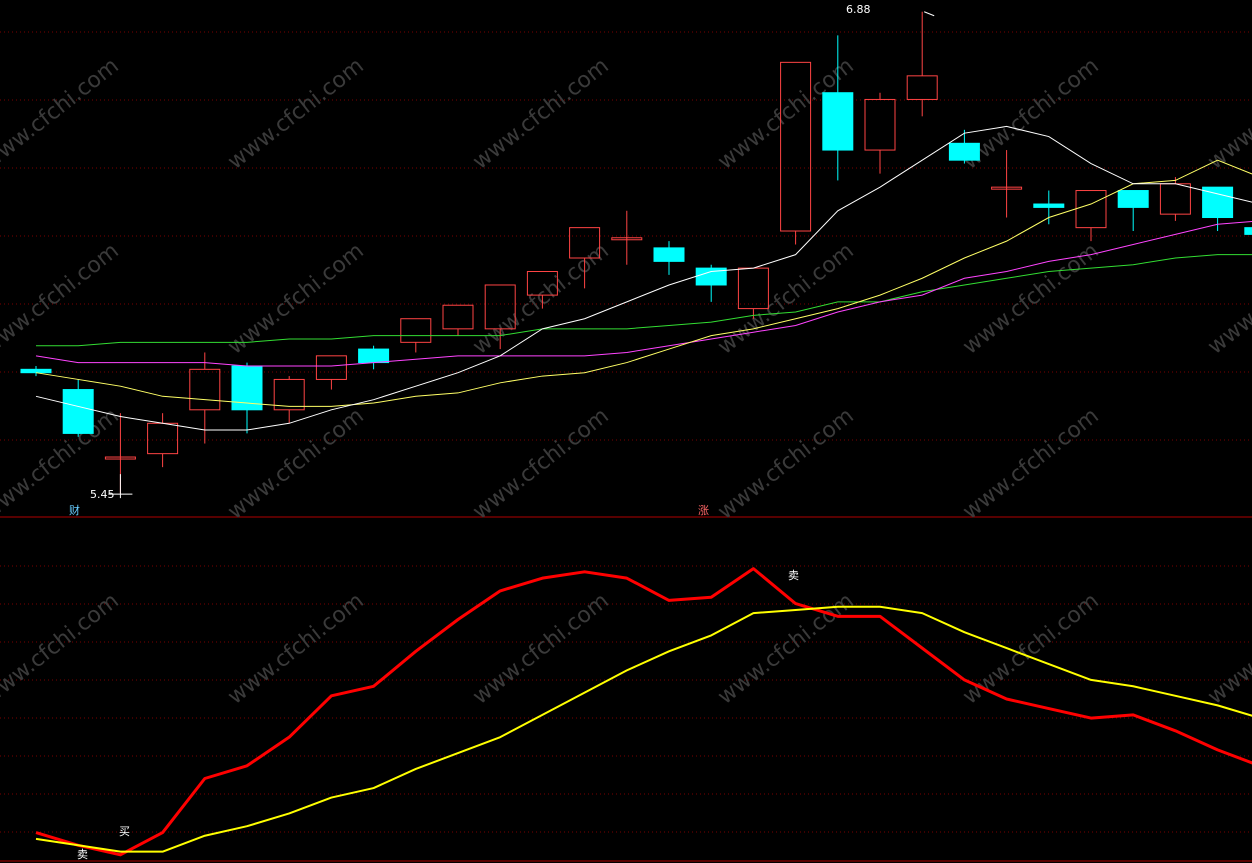  What do you see at coordinates (793, 575) in the screenshot?
I see `oscillator-sell-signal-2: 卖` at bounding box center [793, 575].